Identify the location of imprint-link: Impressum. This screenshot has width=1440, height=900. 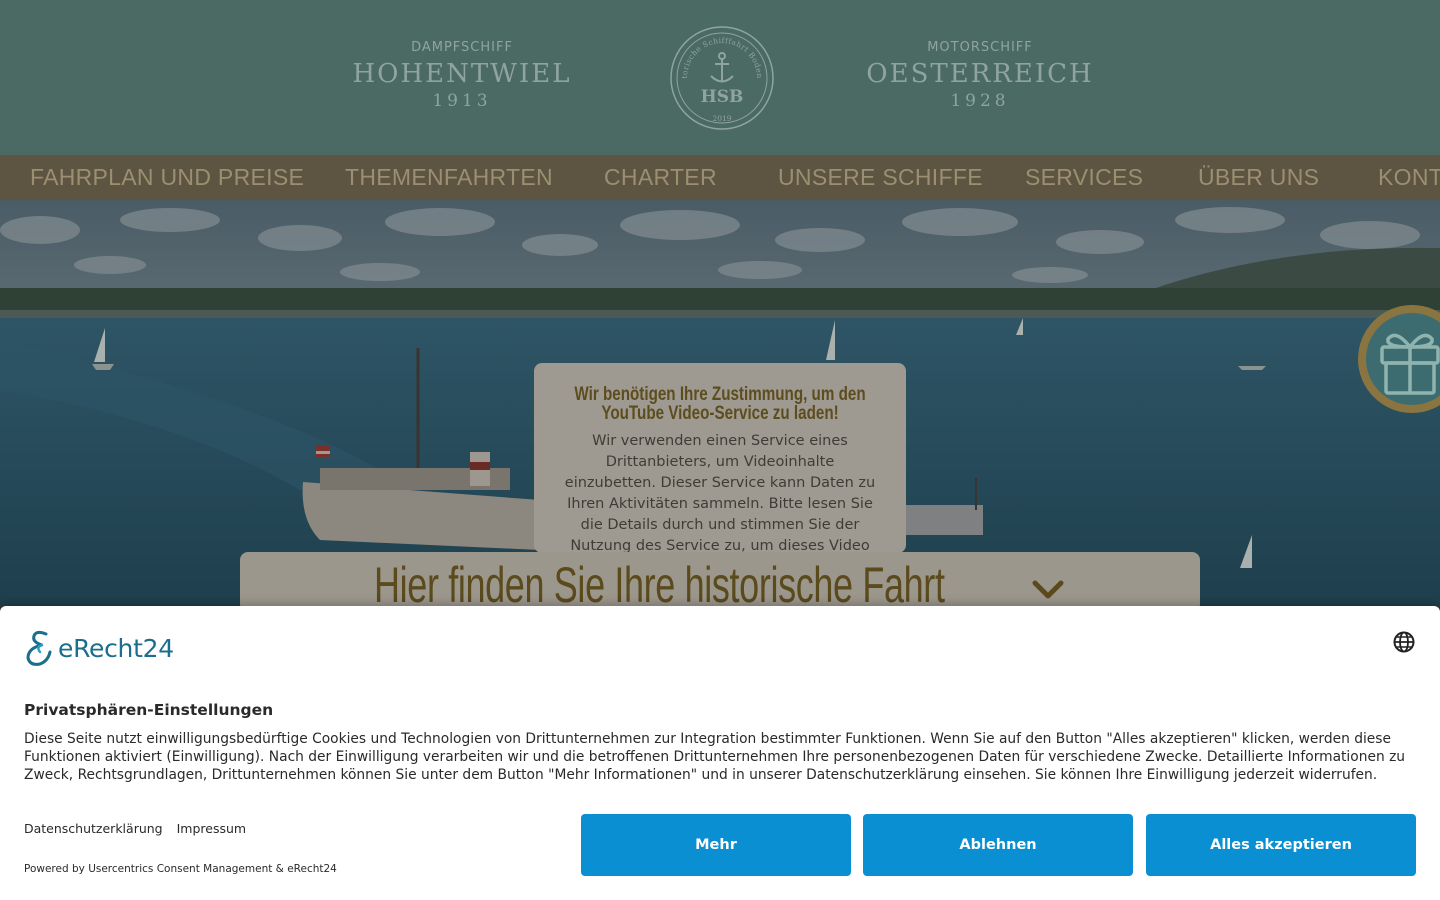
(211, 828).